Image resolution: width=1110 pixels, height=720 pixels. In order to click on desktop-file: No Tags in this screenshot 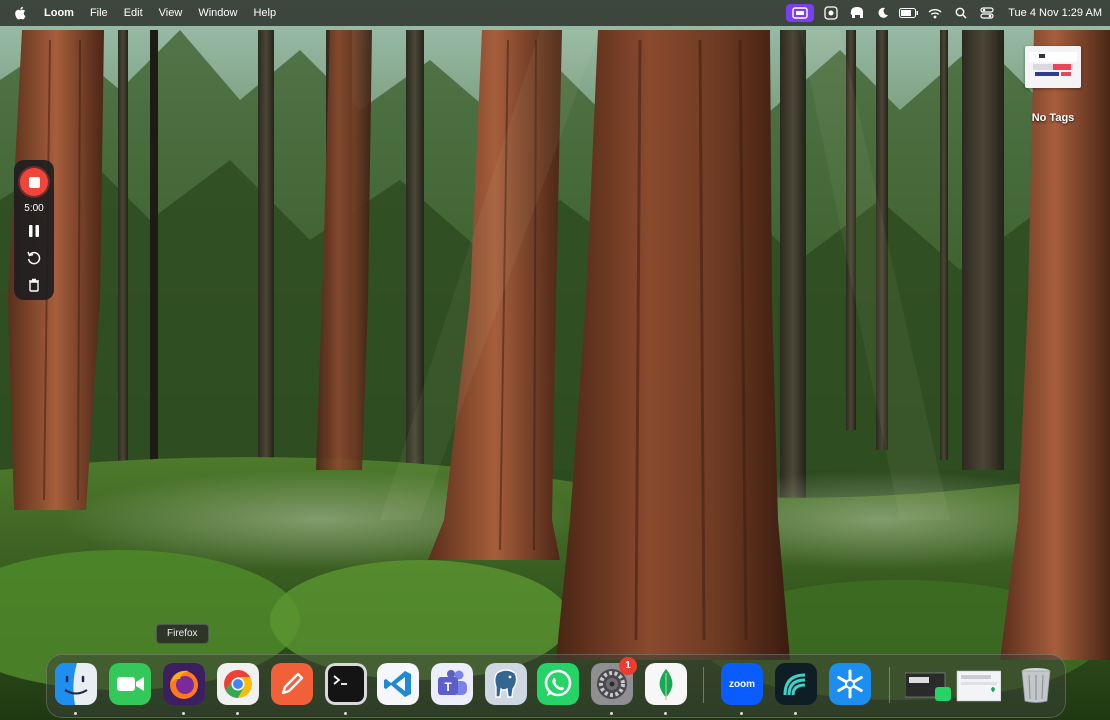, I will do `click(1053, 85)`.